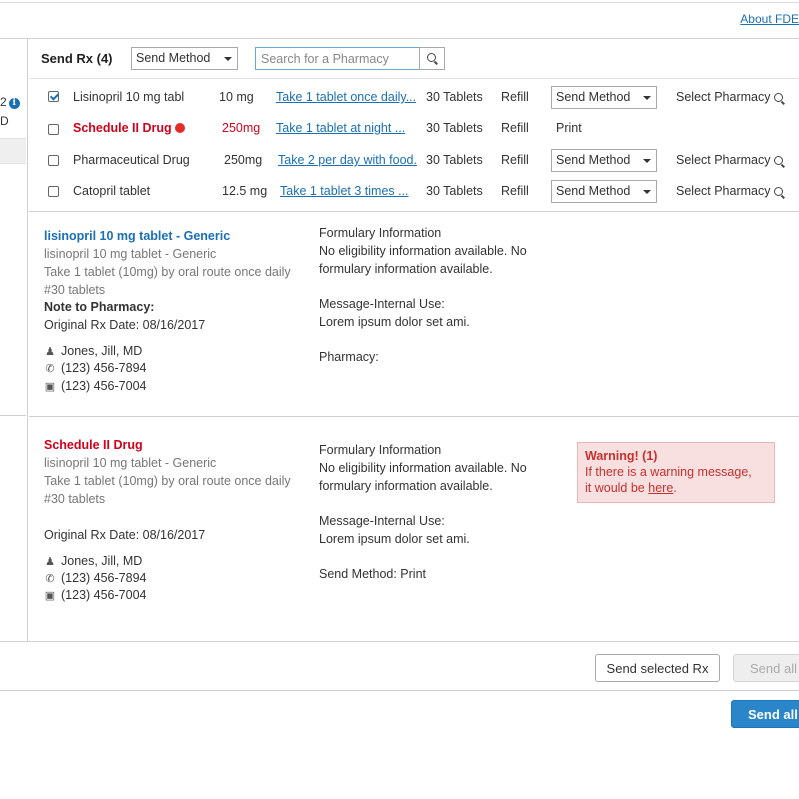 This screenshot has height=799, width=799. I want to click on rx-row-name: Lisinopril 10 mg tabl, so click(129, 97).